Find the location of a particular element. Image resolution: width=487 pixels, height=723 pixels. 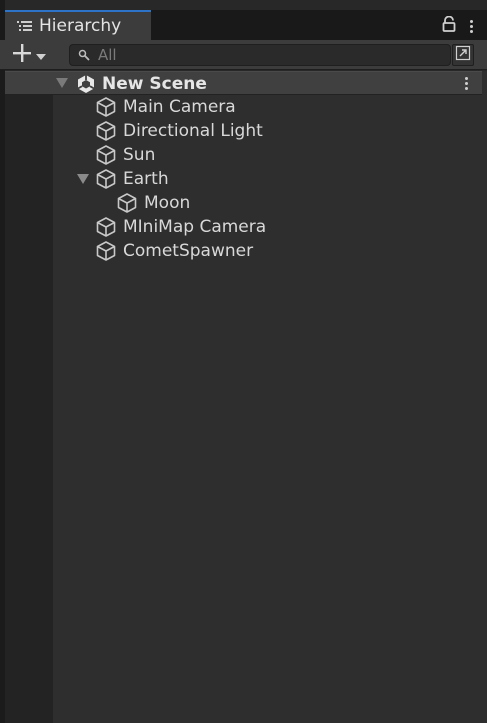

tab-title: Hierarchy is located at coordinates (80, 26).